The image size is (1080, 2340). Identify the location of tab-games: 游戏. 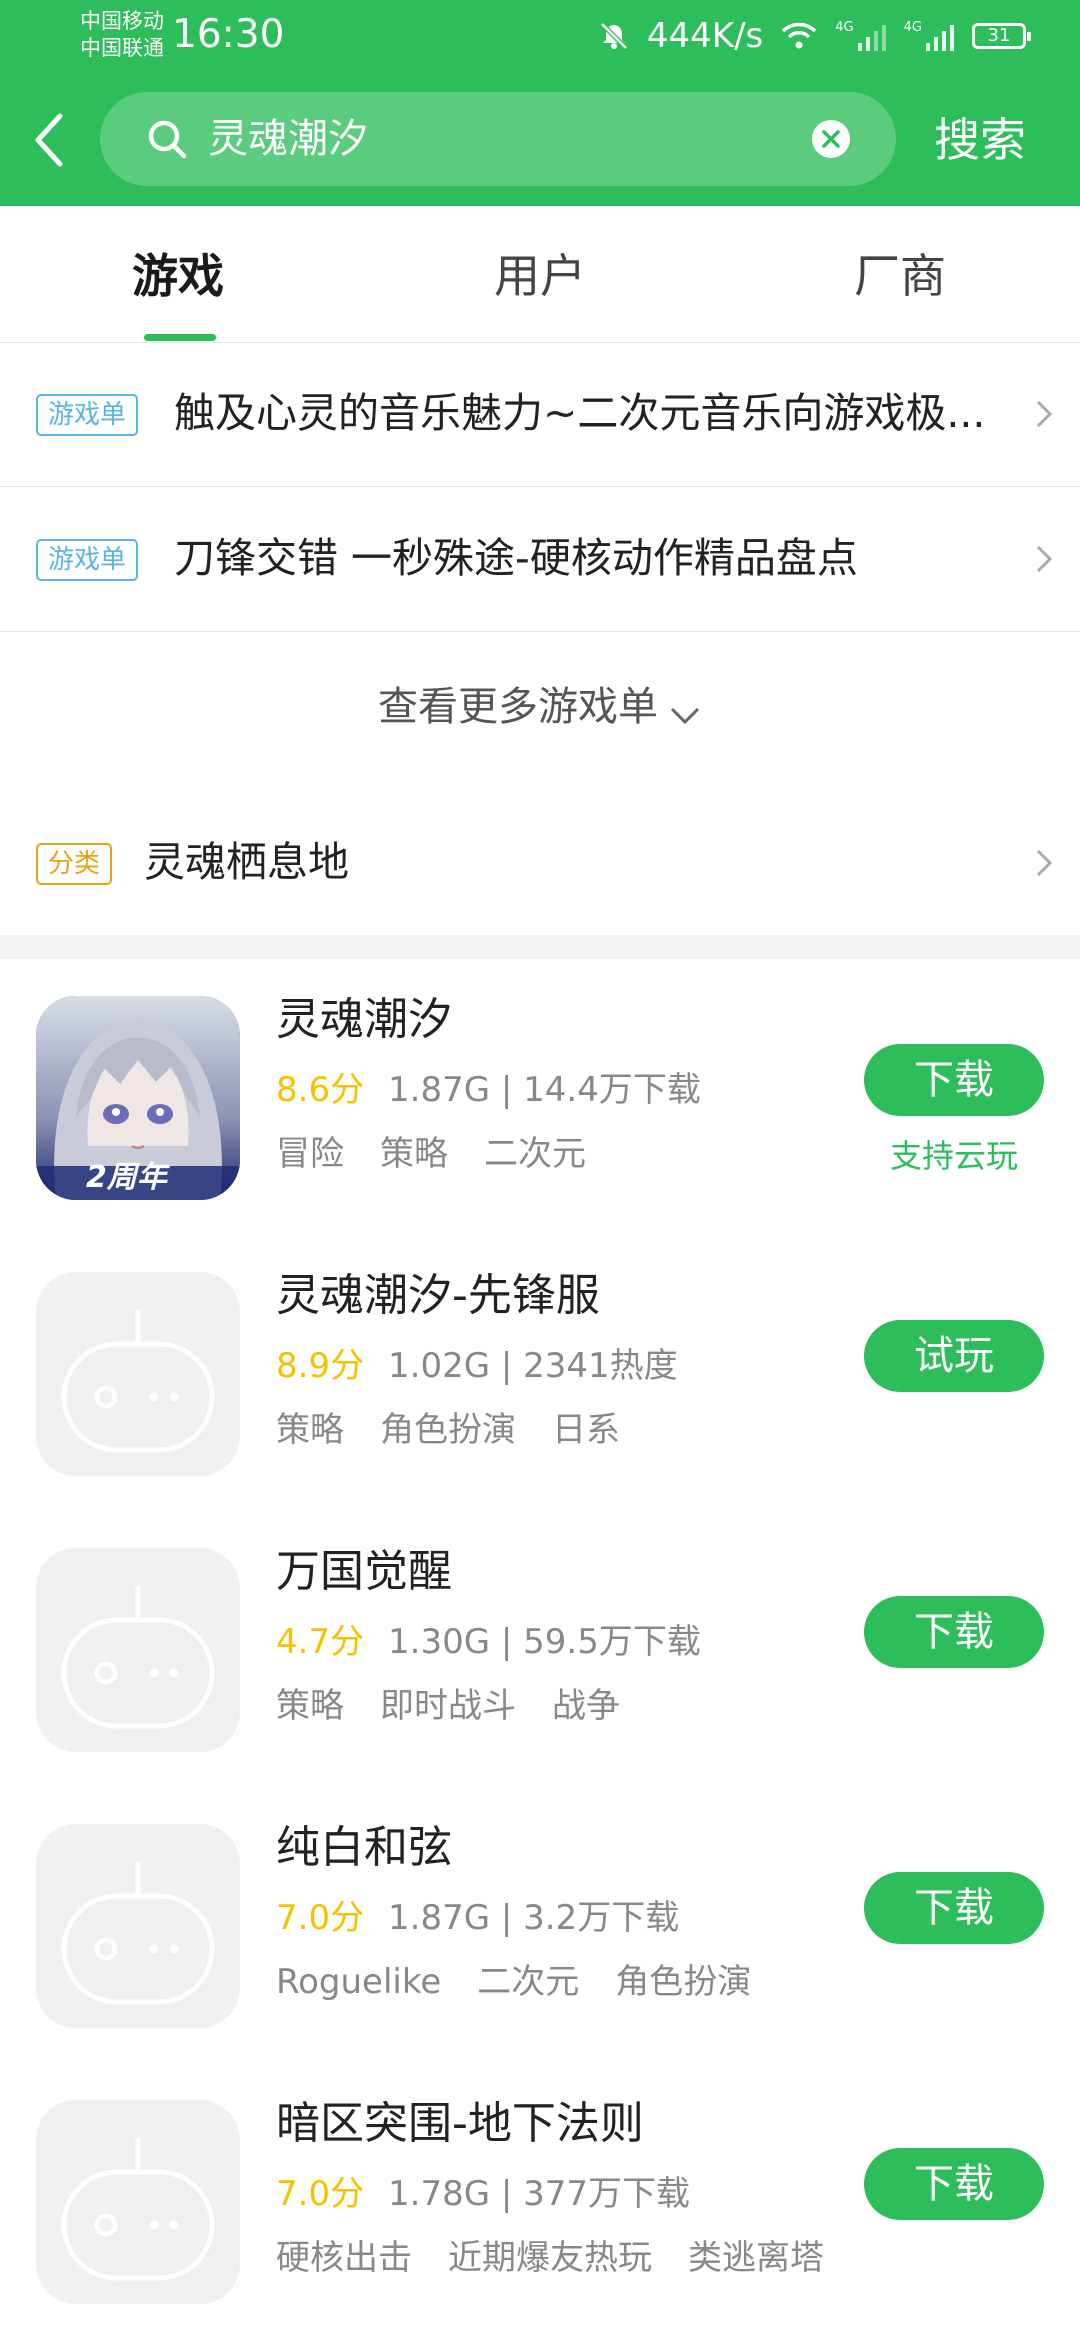
(178, 276).